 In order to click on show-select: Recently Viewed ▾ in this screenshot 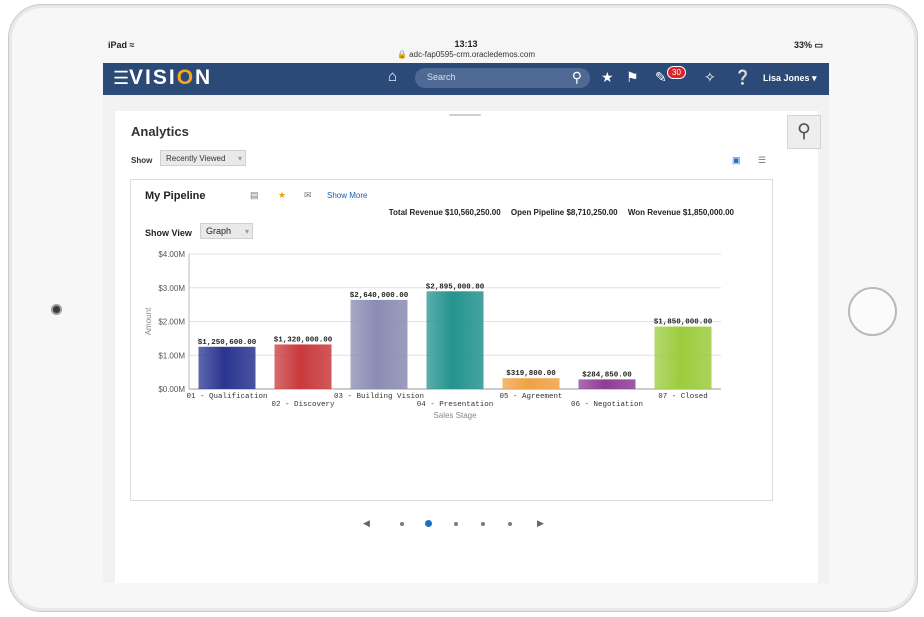, I will do `click(203, 158)`.